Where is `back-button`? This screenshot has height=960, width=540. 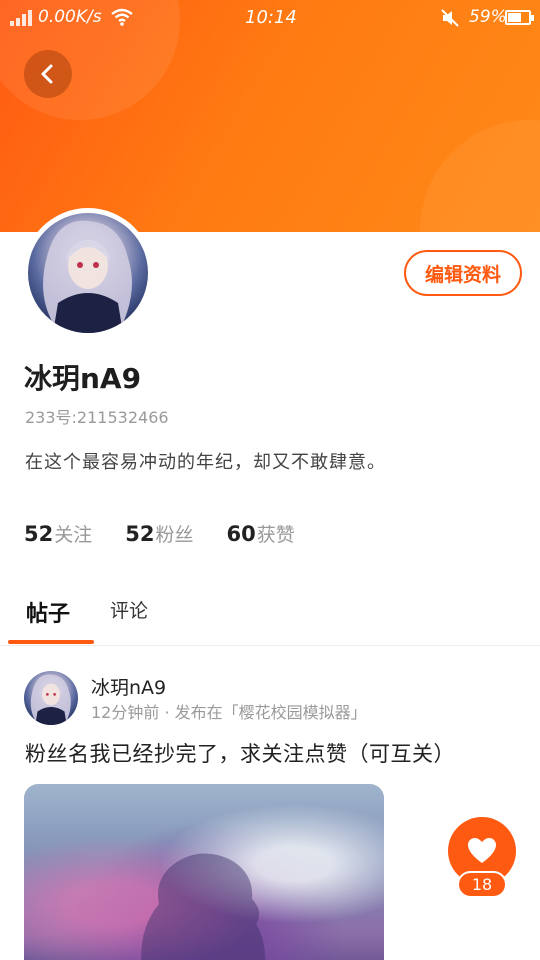
back-button is located at coordinates (48, 74).